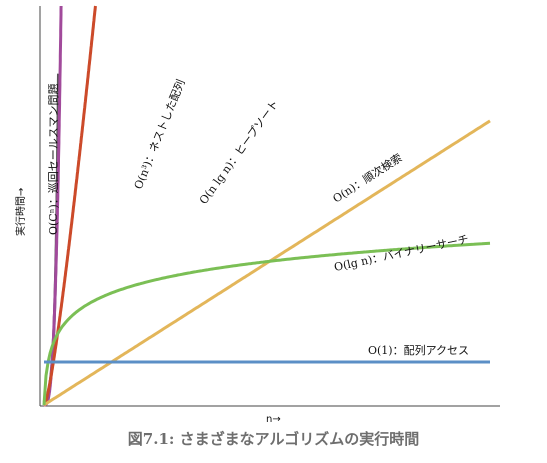 The width and height of the screenshot is (547, 463). Describe the element at coordinates (367, 177) in the screenshot. I see `series-label-4: O(n)：順次検索` at that location.